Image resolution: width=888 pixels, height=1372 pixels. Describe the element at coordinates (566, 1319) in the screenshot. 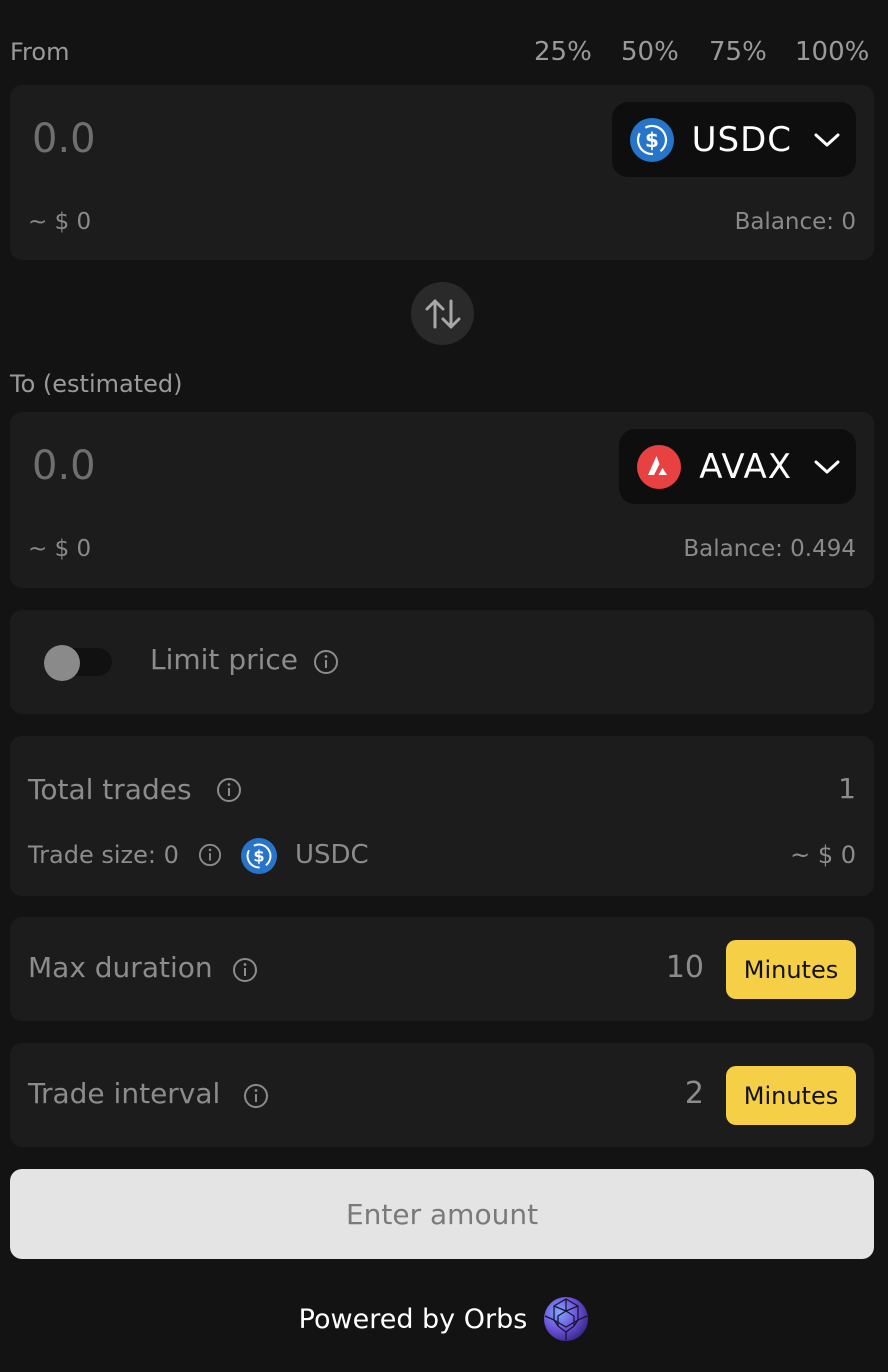

I see `orbs-logo-icon` at that location.